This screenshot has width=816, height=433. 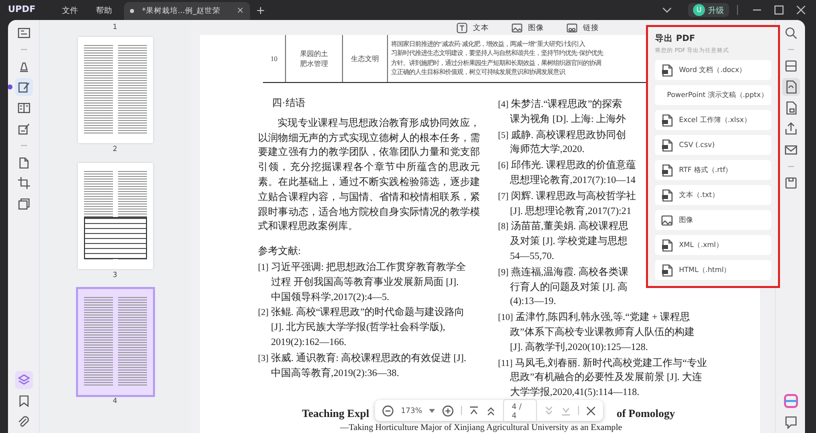 I want to click on chevron-down-icon, so click(x=667, y=10).